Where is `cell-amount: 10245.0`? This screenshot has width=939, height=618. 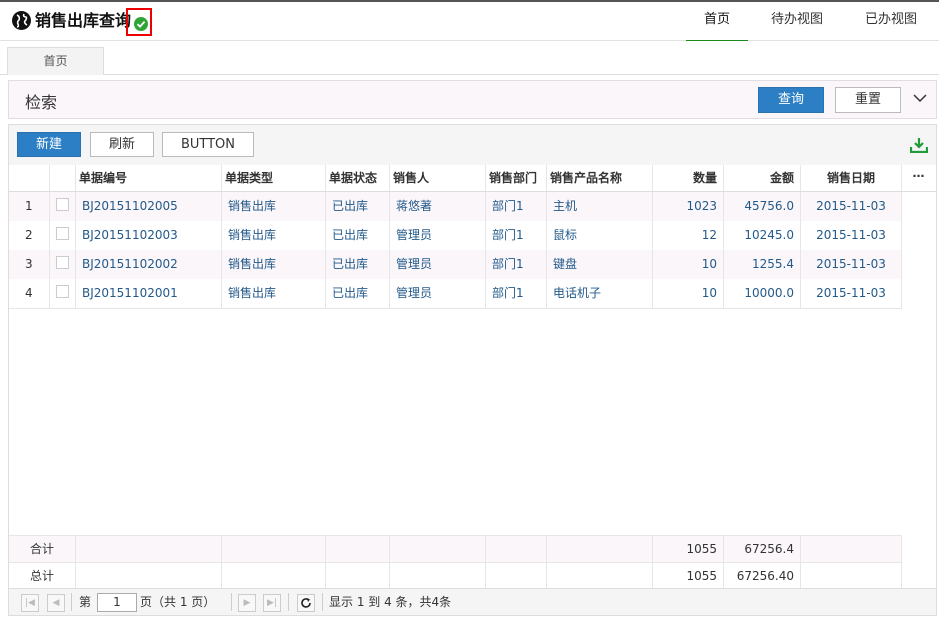
cell-amount: 10245.0 is located at coordinates (762, 235).